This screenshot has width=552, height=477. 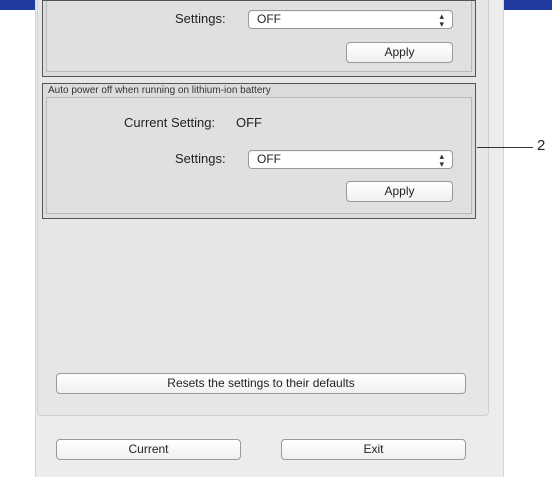 What do you see at coordinates (399, 191) in the screenshot?
I see `group2-apply-button: Apply` at bounding box center [399, 191].